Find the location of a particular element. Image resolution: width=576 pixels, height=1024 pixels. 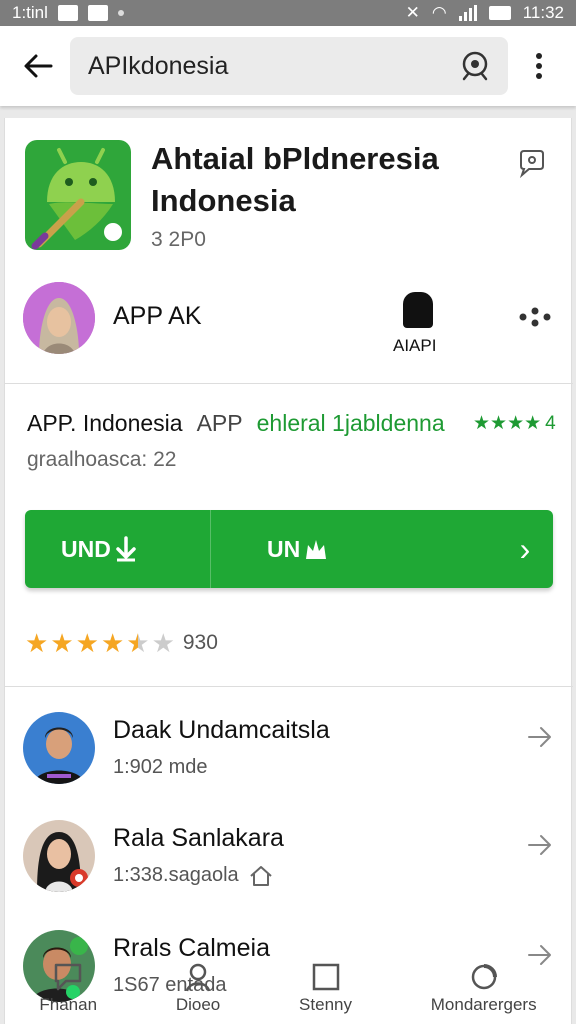

review-meta: 1:338.sagaola is located at coordinates (193, 875).